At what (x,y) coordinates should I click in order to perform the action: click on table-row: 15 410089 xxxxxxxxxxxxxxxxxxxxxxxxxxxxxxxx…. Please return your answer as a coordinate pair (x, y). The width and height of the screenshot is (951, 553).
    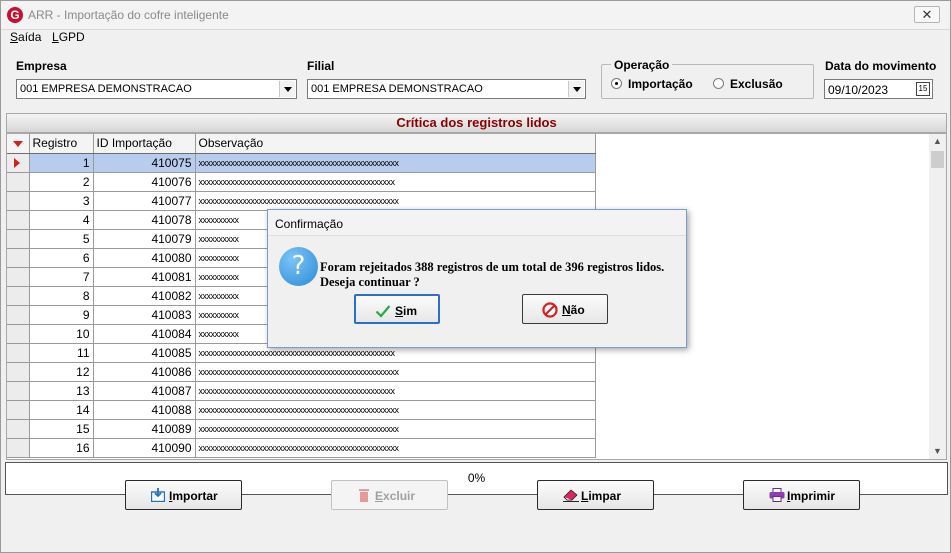
    Looking at the image, I should click on (301, 429).